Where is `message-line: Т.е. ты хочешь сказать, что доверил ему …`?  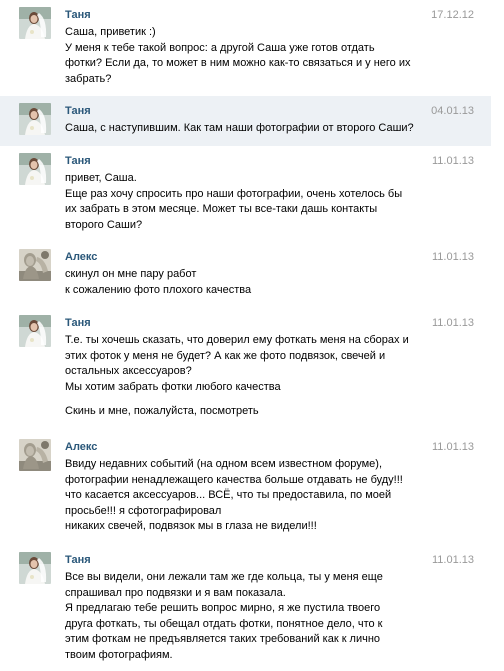
message-line: Т.е. ты хочешь сказать, что доверил ему … is located at coordinates (237, 340).